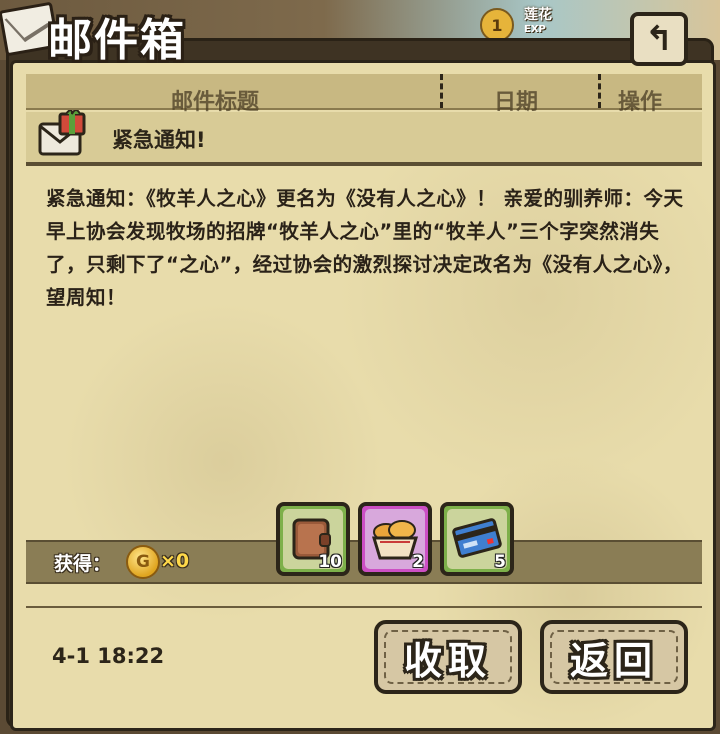  What do you see at coordinates (538, 15) in the screenshot?
I see `player-name: 莲花` at bounding box center [538, 15].